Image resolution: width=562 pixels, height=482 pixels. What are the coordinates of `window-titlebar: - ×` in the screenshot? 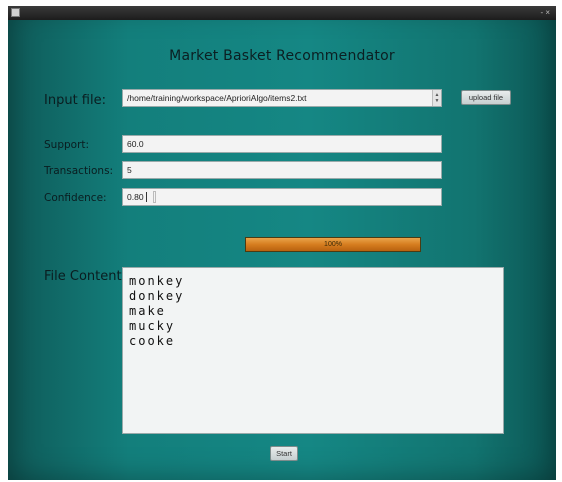 It's located at (282, 13).